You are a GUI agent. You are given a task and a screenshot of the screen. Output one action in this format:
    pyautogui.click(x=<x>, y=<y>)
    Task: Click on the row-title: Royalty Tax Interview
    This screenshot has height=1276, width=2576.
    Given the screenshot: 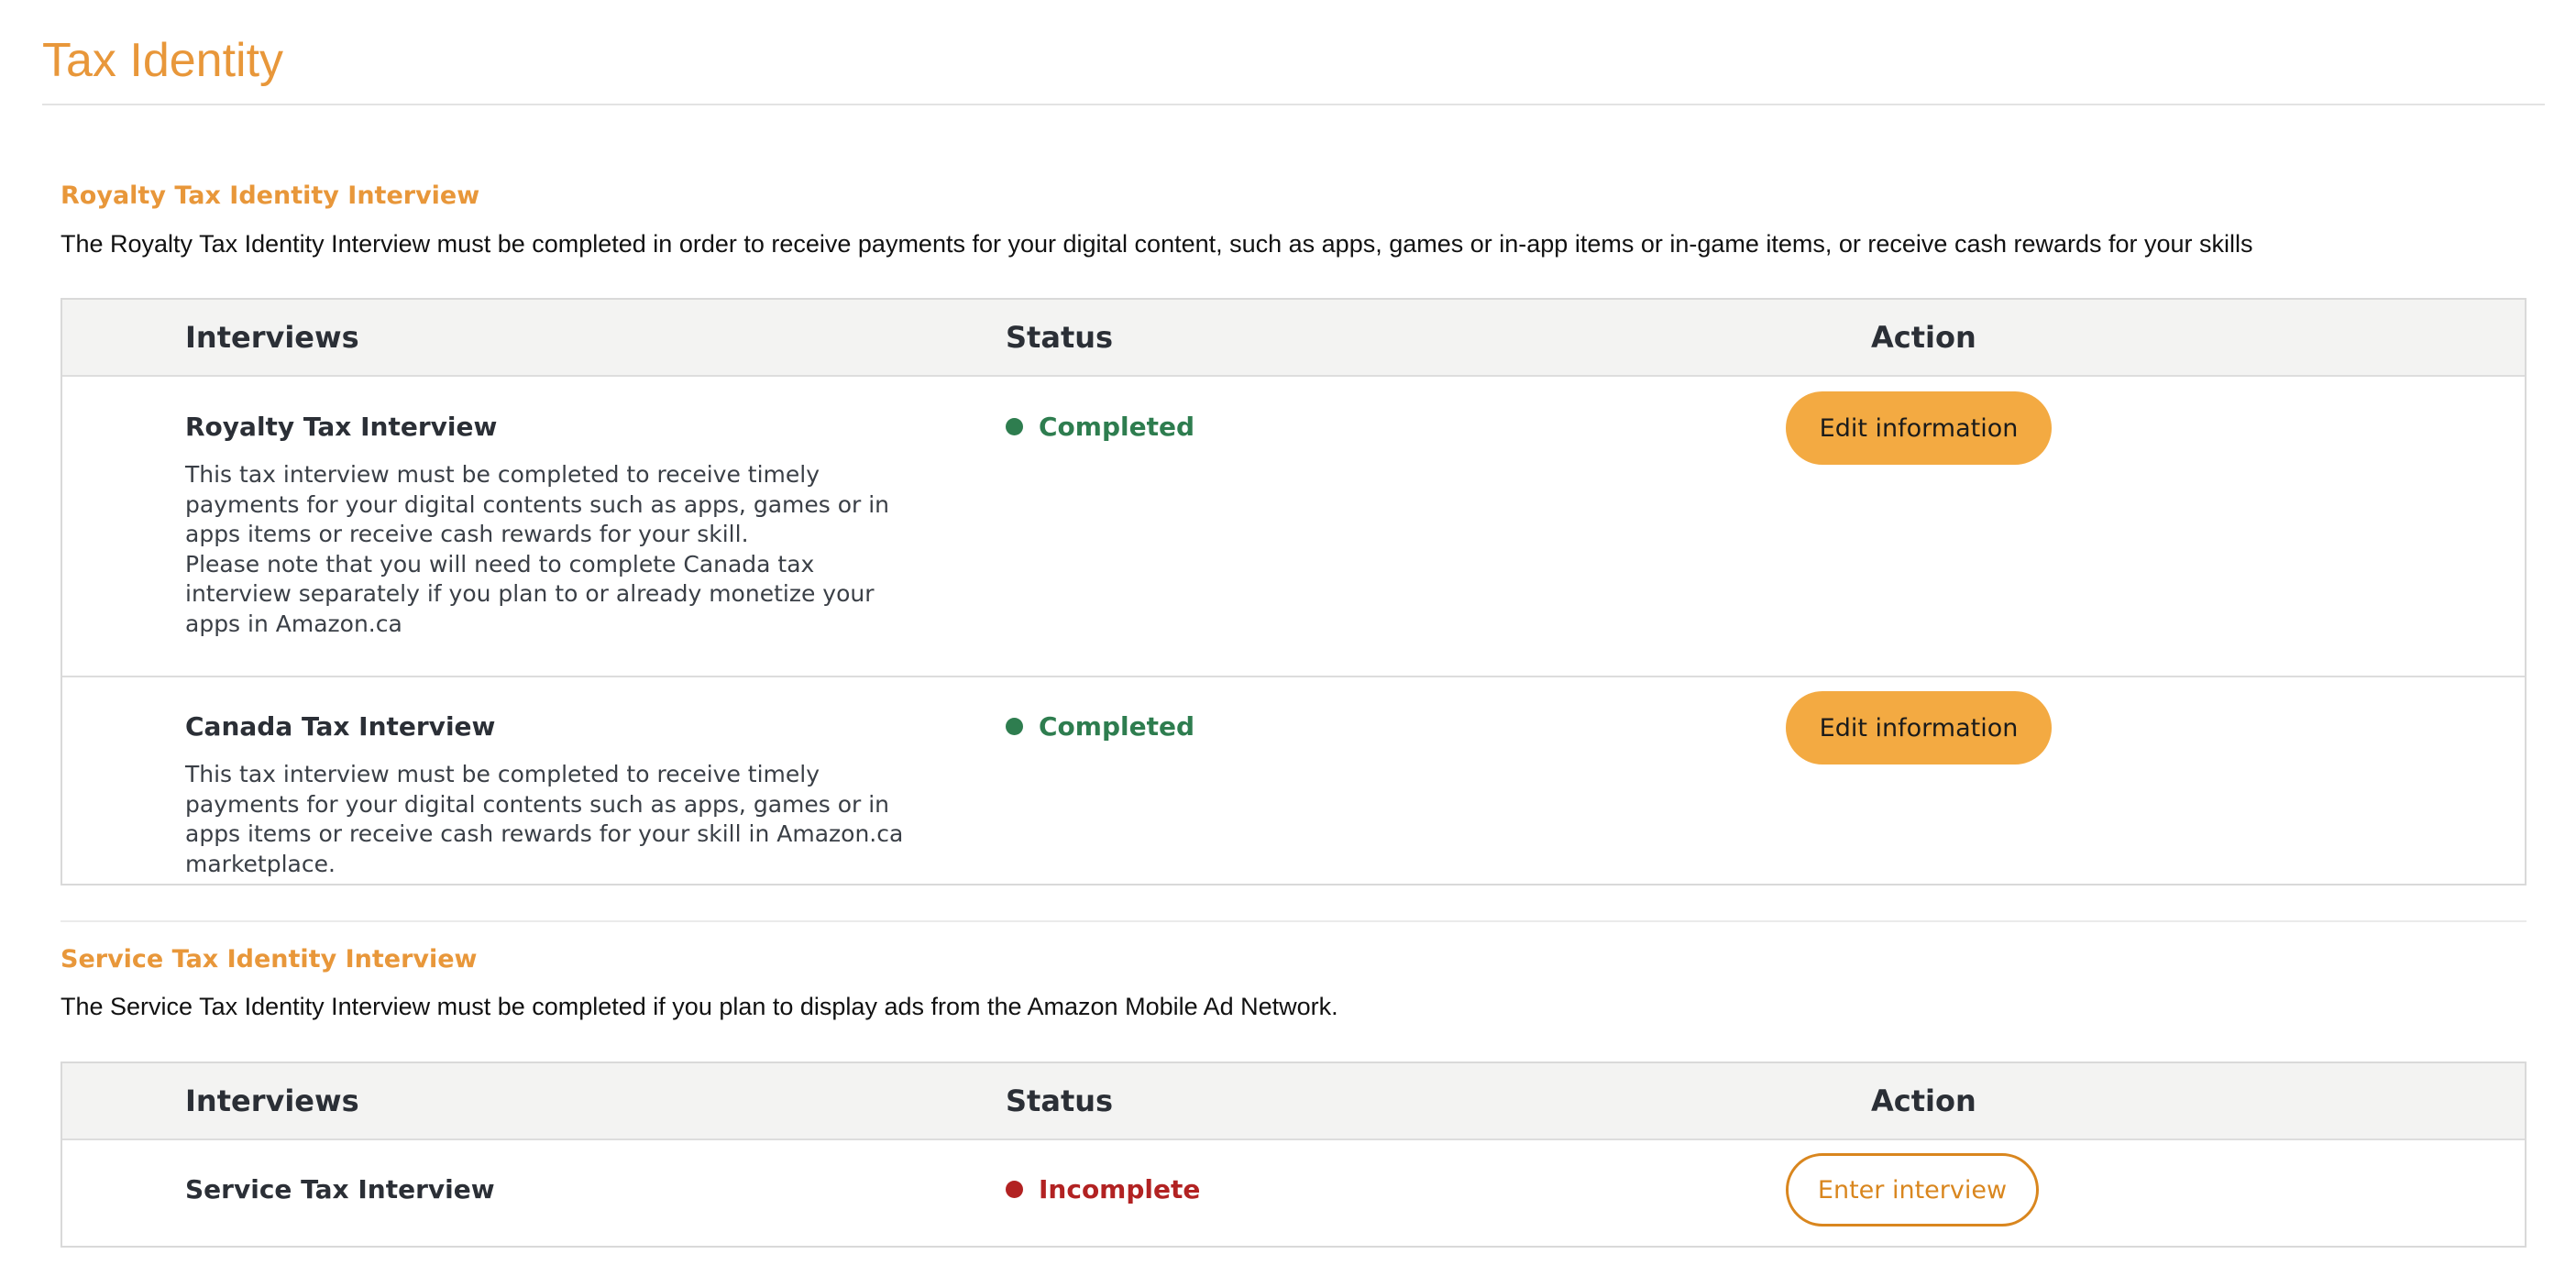 What is the action you would take?
    pyautogui.click(x=341, y=427)
    